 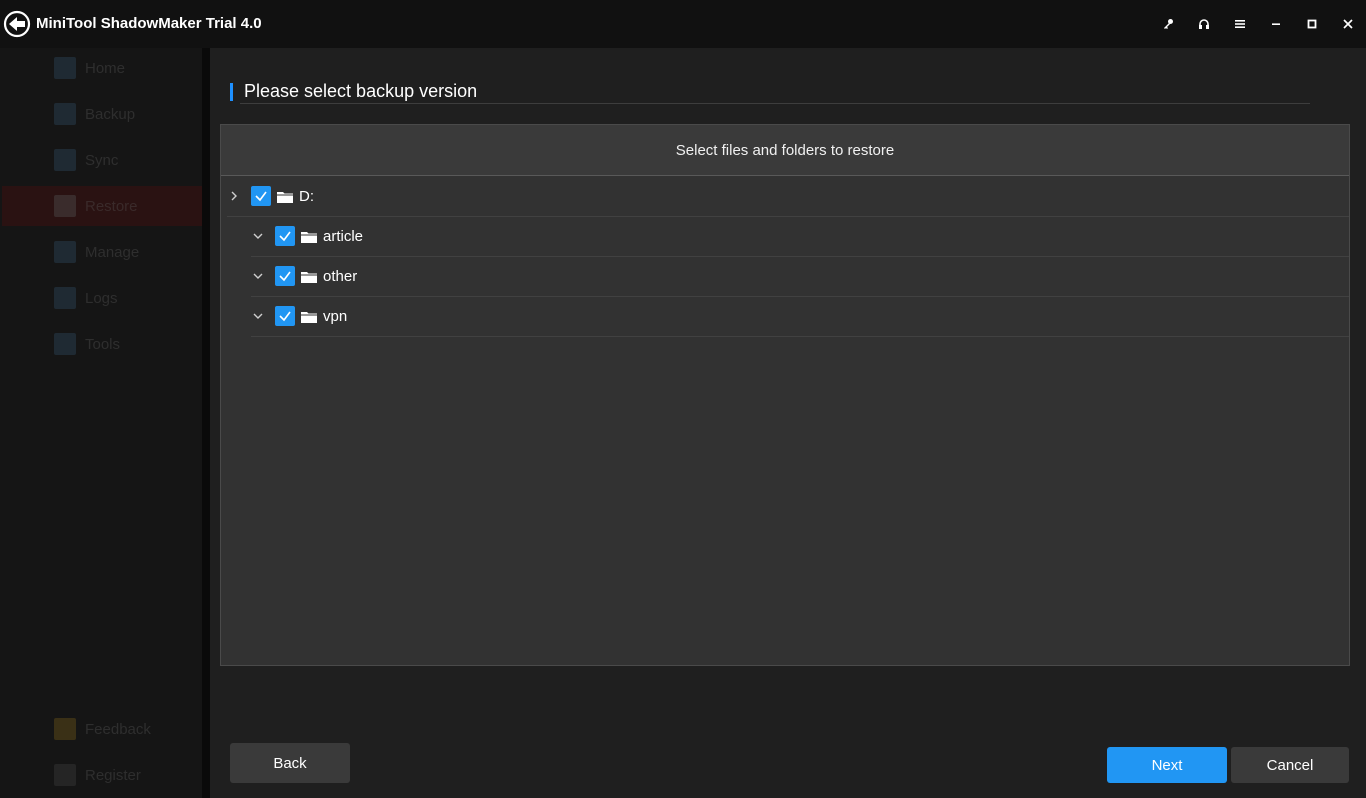 I want to click on sidebar-item-sync: Sync, so click(x=102, y=160).